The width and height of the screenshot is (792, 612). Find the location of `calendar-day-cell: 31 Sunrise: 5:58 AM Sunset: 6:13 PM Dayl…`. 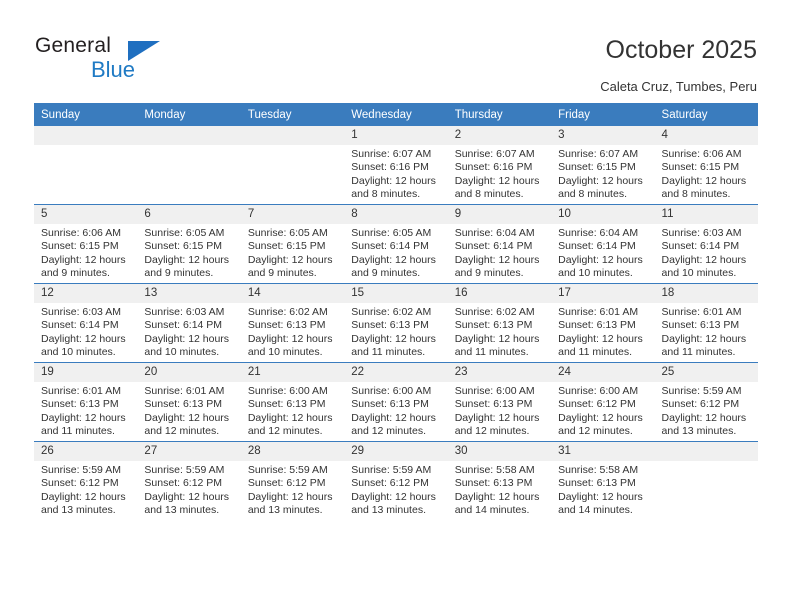

calendar-day-cell: 31 Sunrise: 5:58 AM Sunset: 6:13 PM Dayl… is located at coordinates (603, 480).